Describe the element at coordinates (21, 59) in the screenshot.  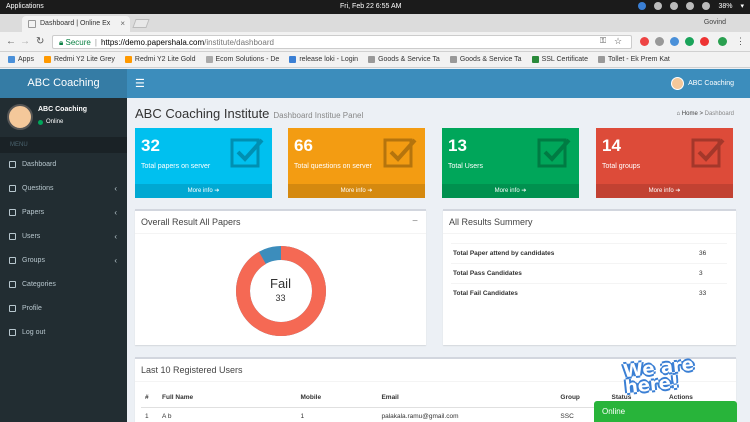
I see `bookmark-item: Apps` at that location.